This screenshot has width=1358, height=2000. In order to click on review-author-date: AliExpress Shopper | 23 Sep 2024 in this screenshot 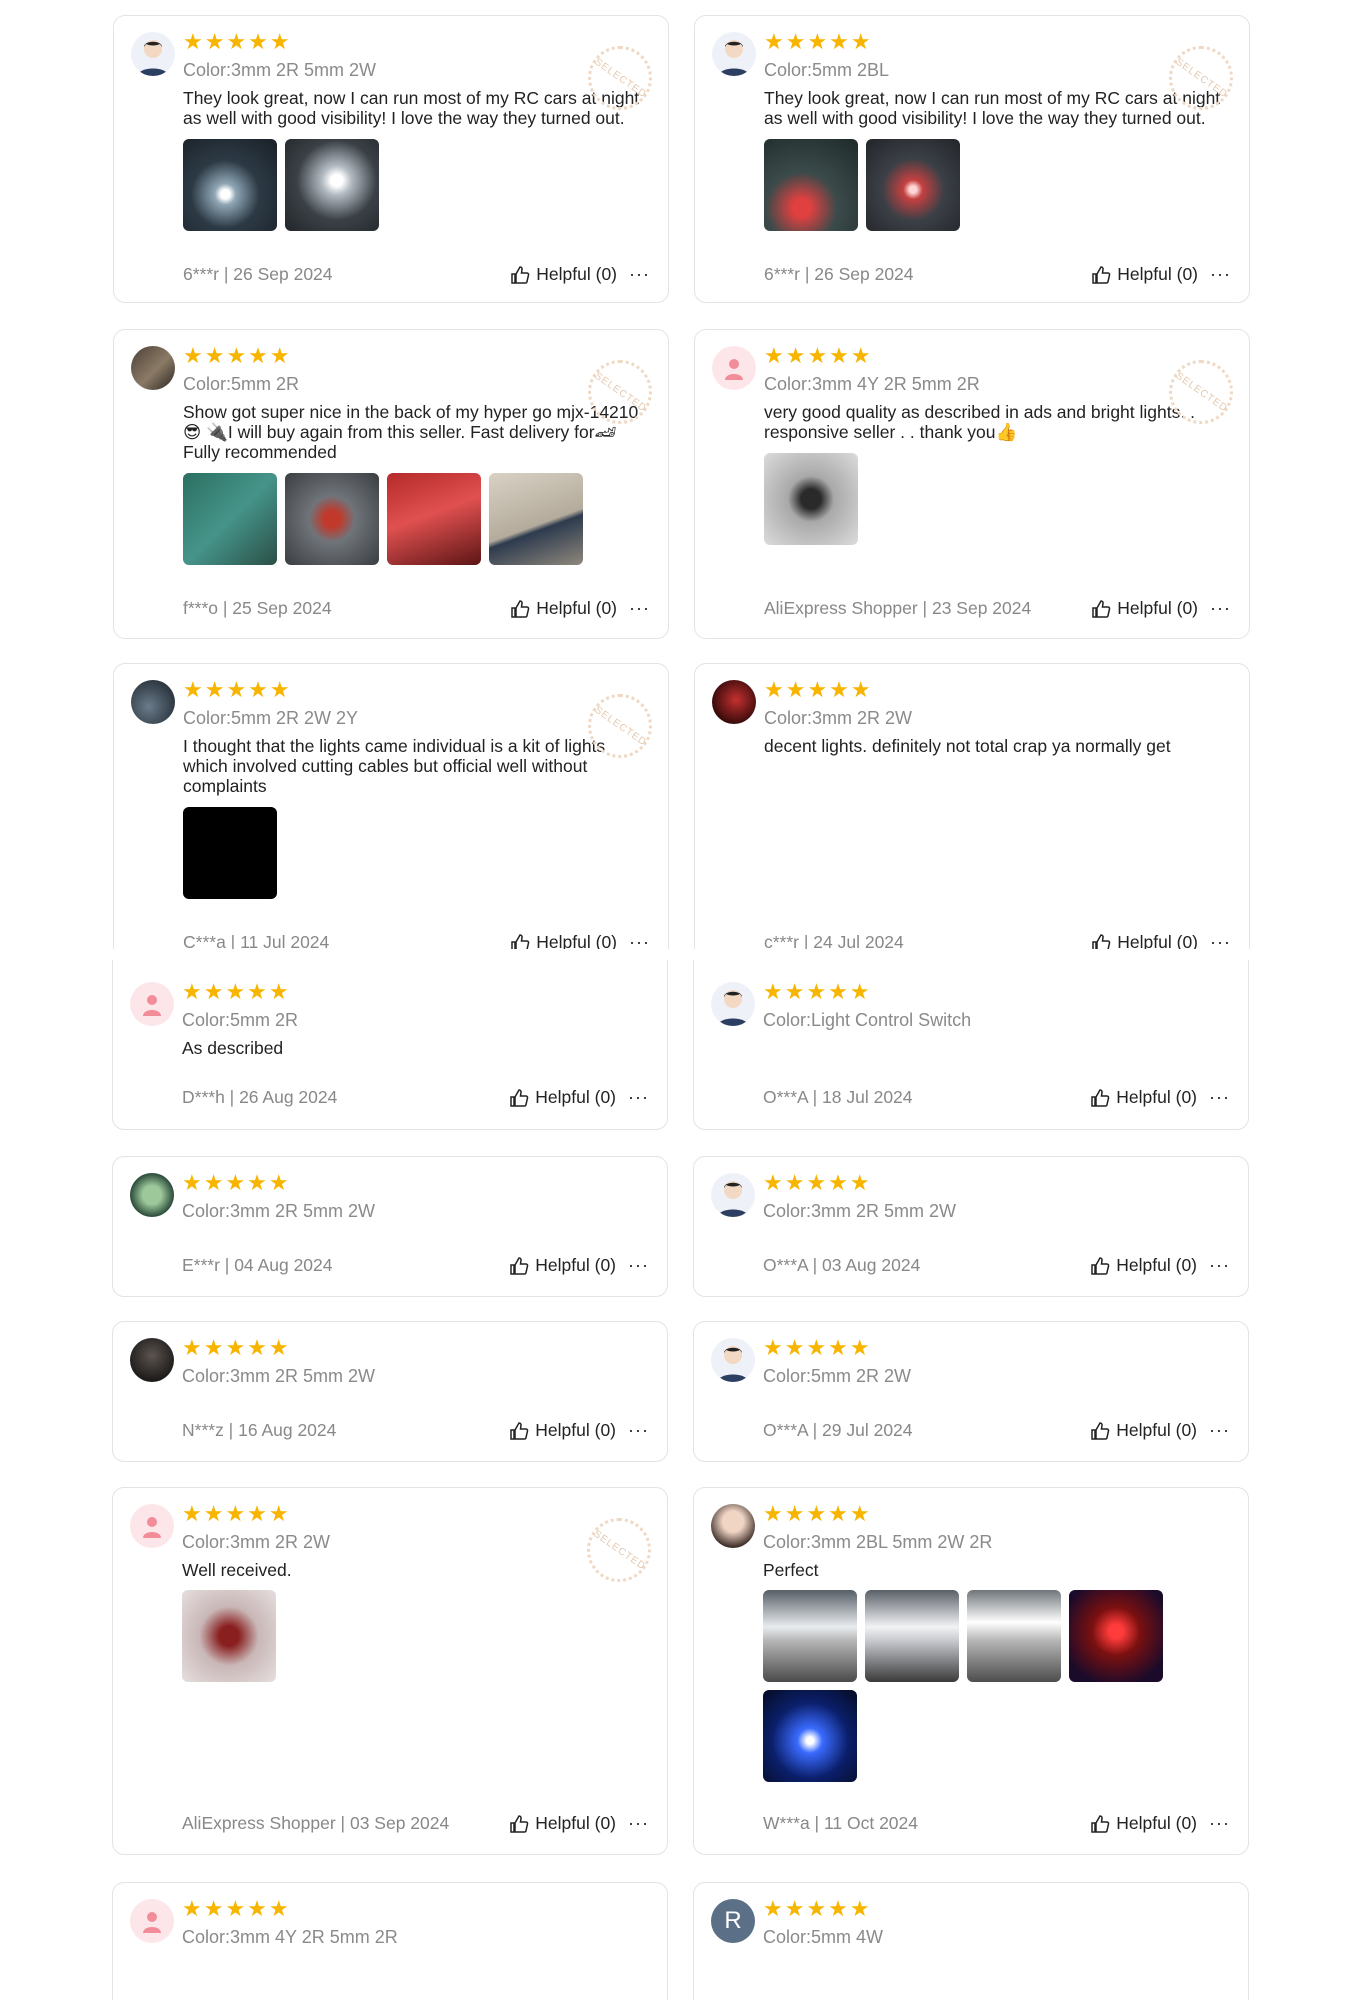, I will do `click(898, 608)`.